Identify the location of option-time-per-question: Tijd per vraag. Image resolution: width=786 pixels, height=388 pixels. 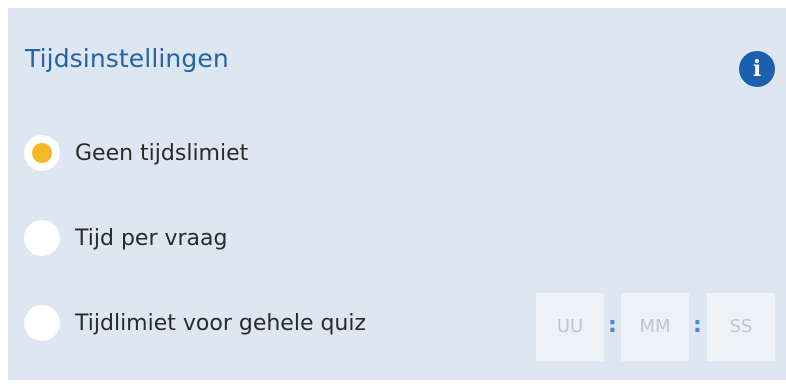
(125, 238).